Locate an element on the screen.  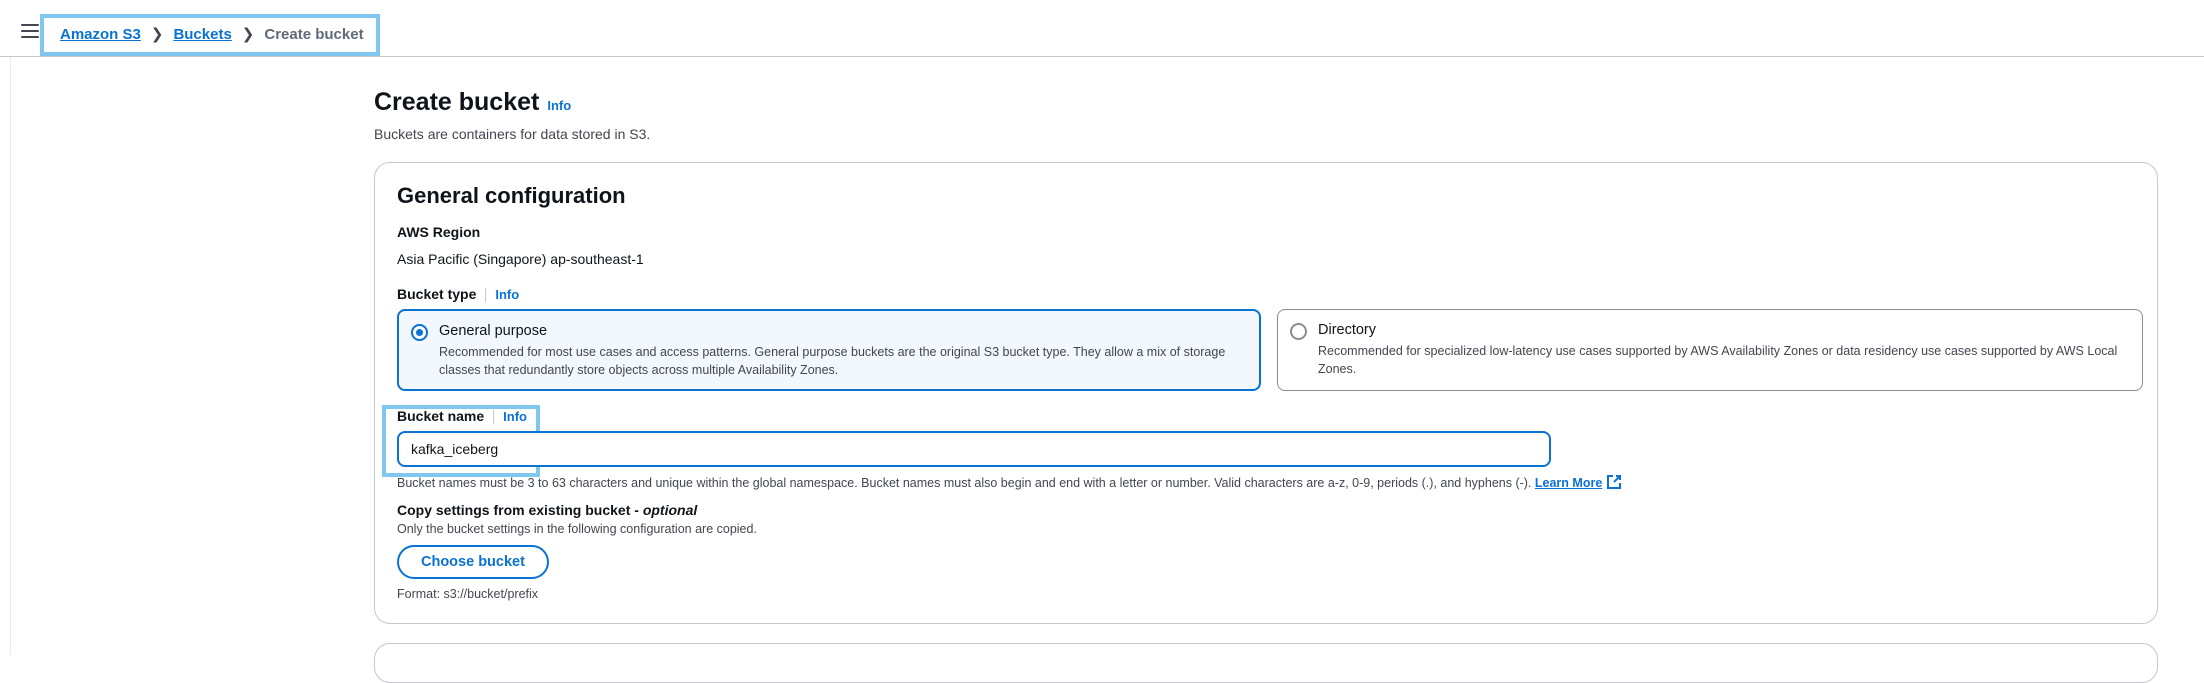
bucket-type-label-row: Bucket type Info is located at coordinates (458, 294).